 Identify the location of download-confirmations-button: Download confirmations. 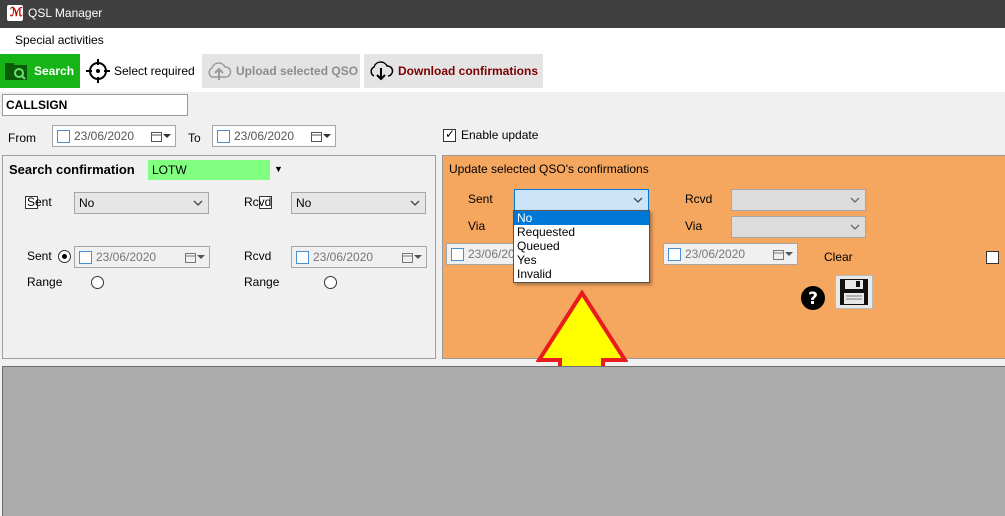
(453, 71).